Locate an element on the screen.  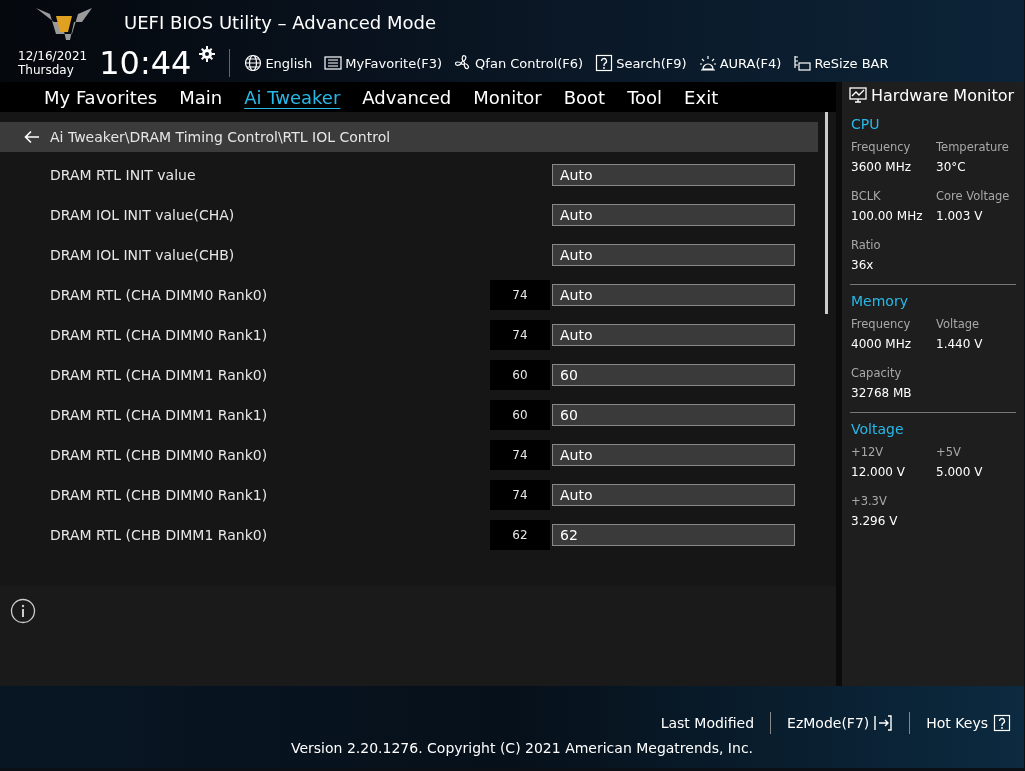
toolbar-button: Qfan Control(F6) is located at coordinates (519, 63).